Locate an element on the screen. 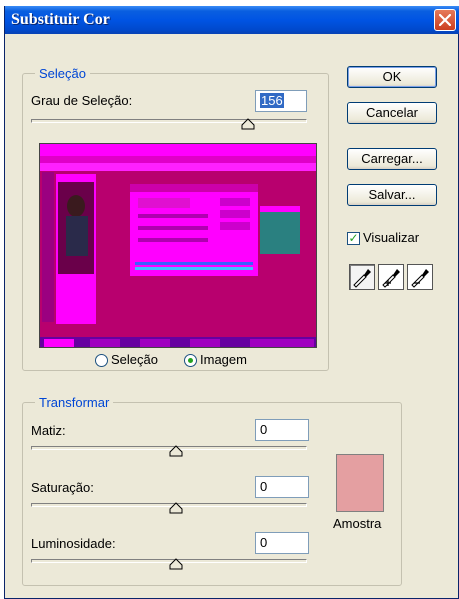 The width and height of the screenshot is (459, 599). fuzziness-field: 156 is located at coordinates (281, 101).